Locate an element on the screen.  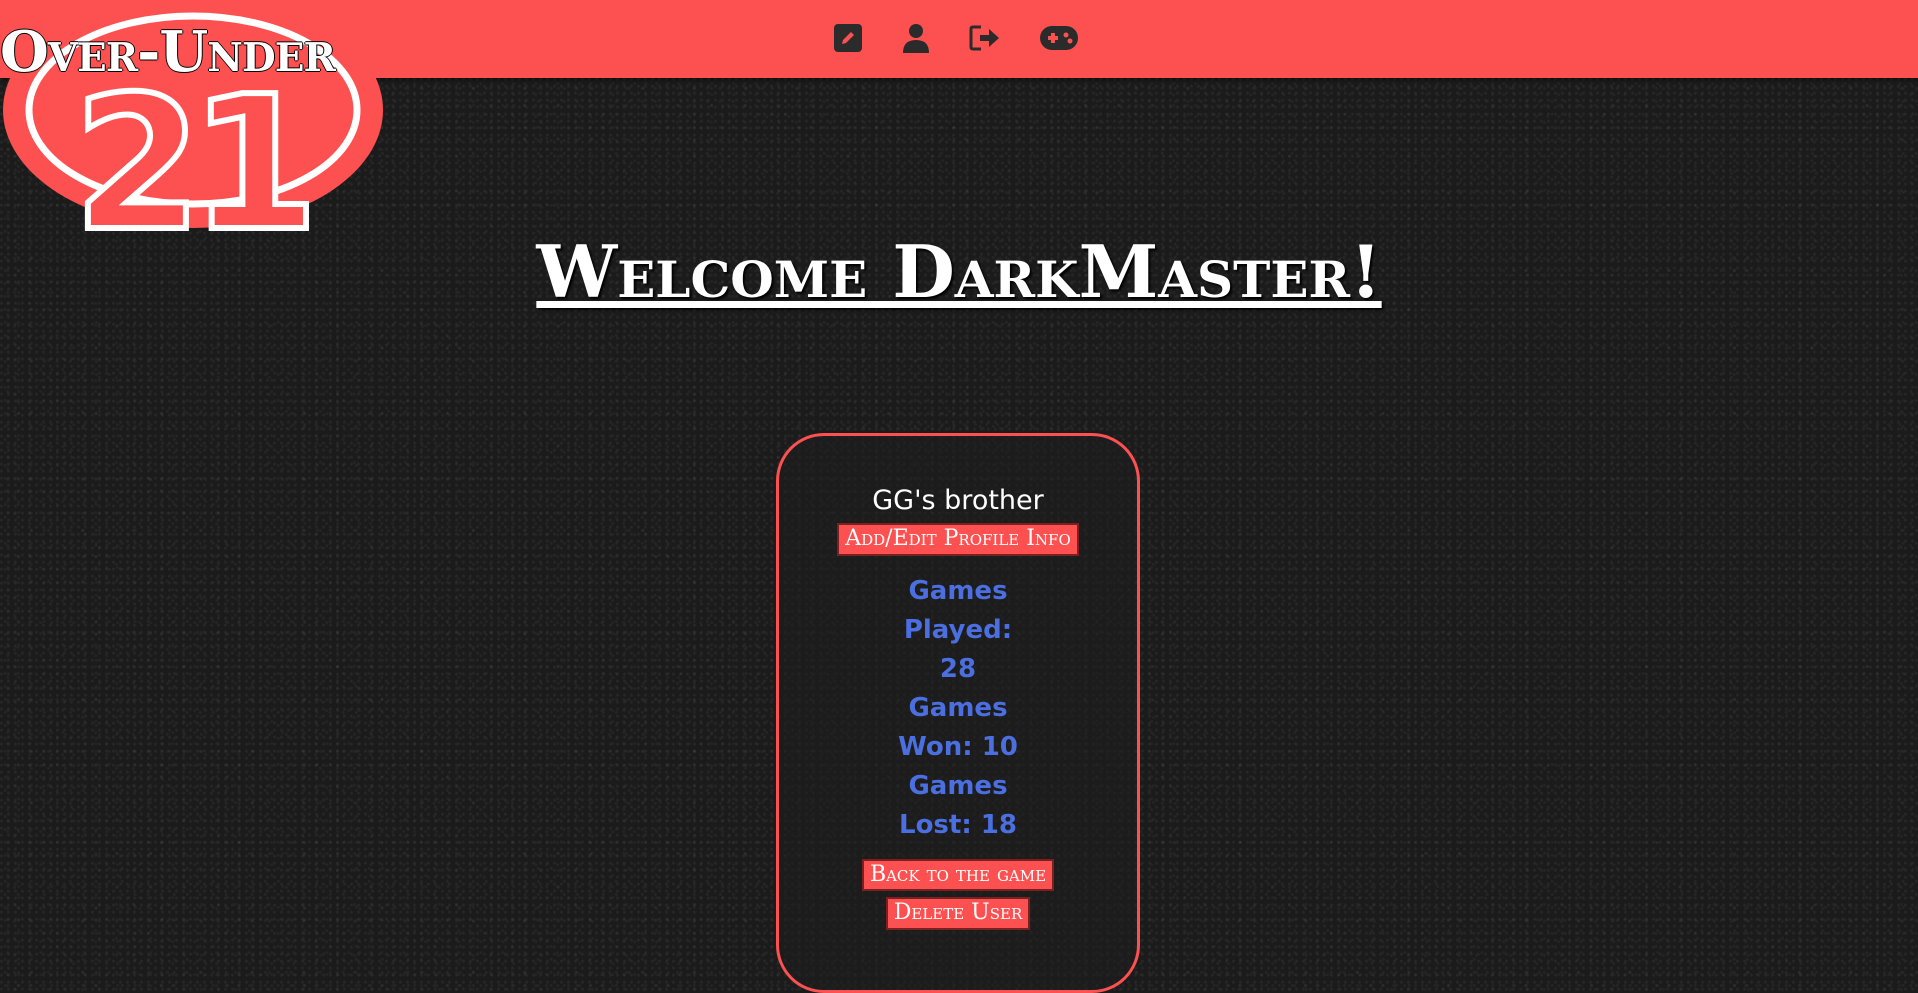
games-played-stat: Games Played: 28 is located at coordinates (958, 630).